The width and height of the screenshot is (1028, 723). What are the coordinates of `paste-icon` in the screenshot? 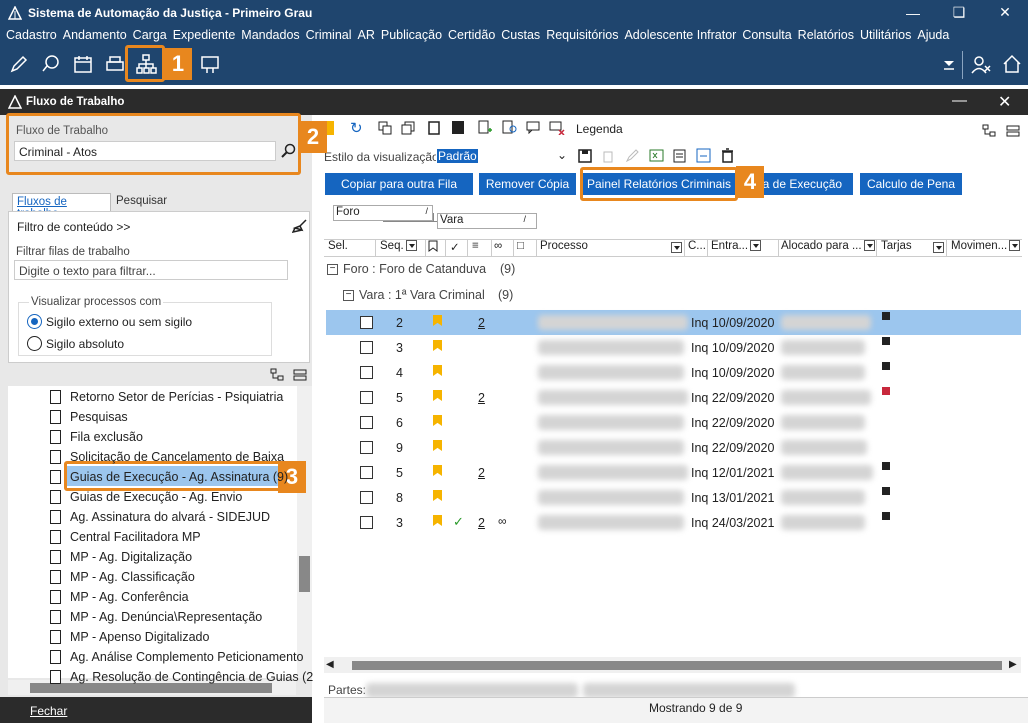 It's located at (435, 127).